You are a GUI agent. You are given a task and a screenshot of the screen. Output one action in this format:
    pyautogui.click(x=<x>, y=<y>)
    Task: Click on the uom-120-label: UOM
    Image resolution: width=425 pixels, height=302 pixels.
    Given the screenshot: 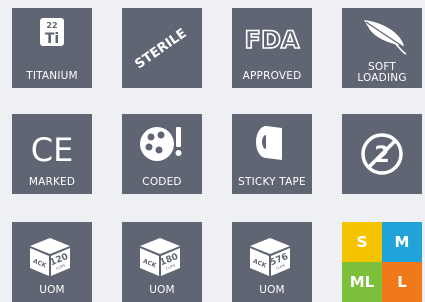 What is the action you would take?
    pyautogui.click(x=52, y=290)
    